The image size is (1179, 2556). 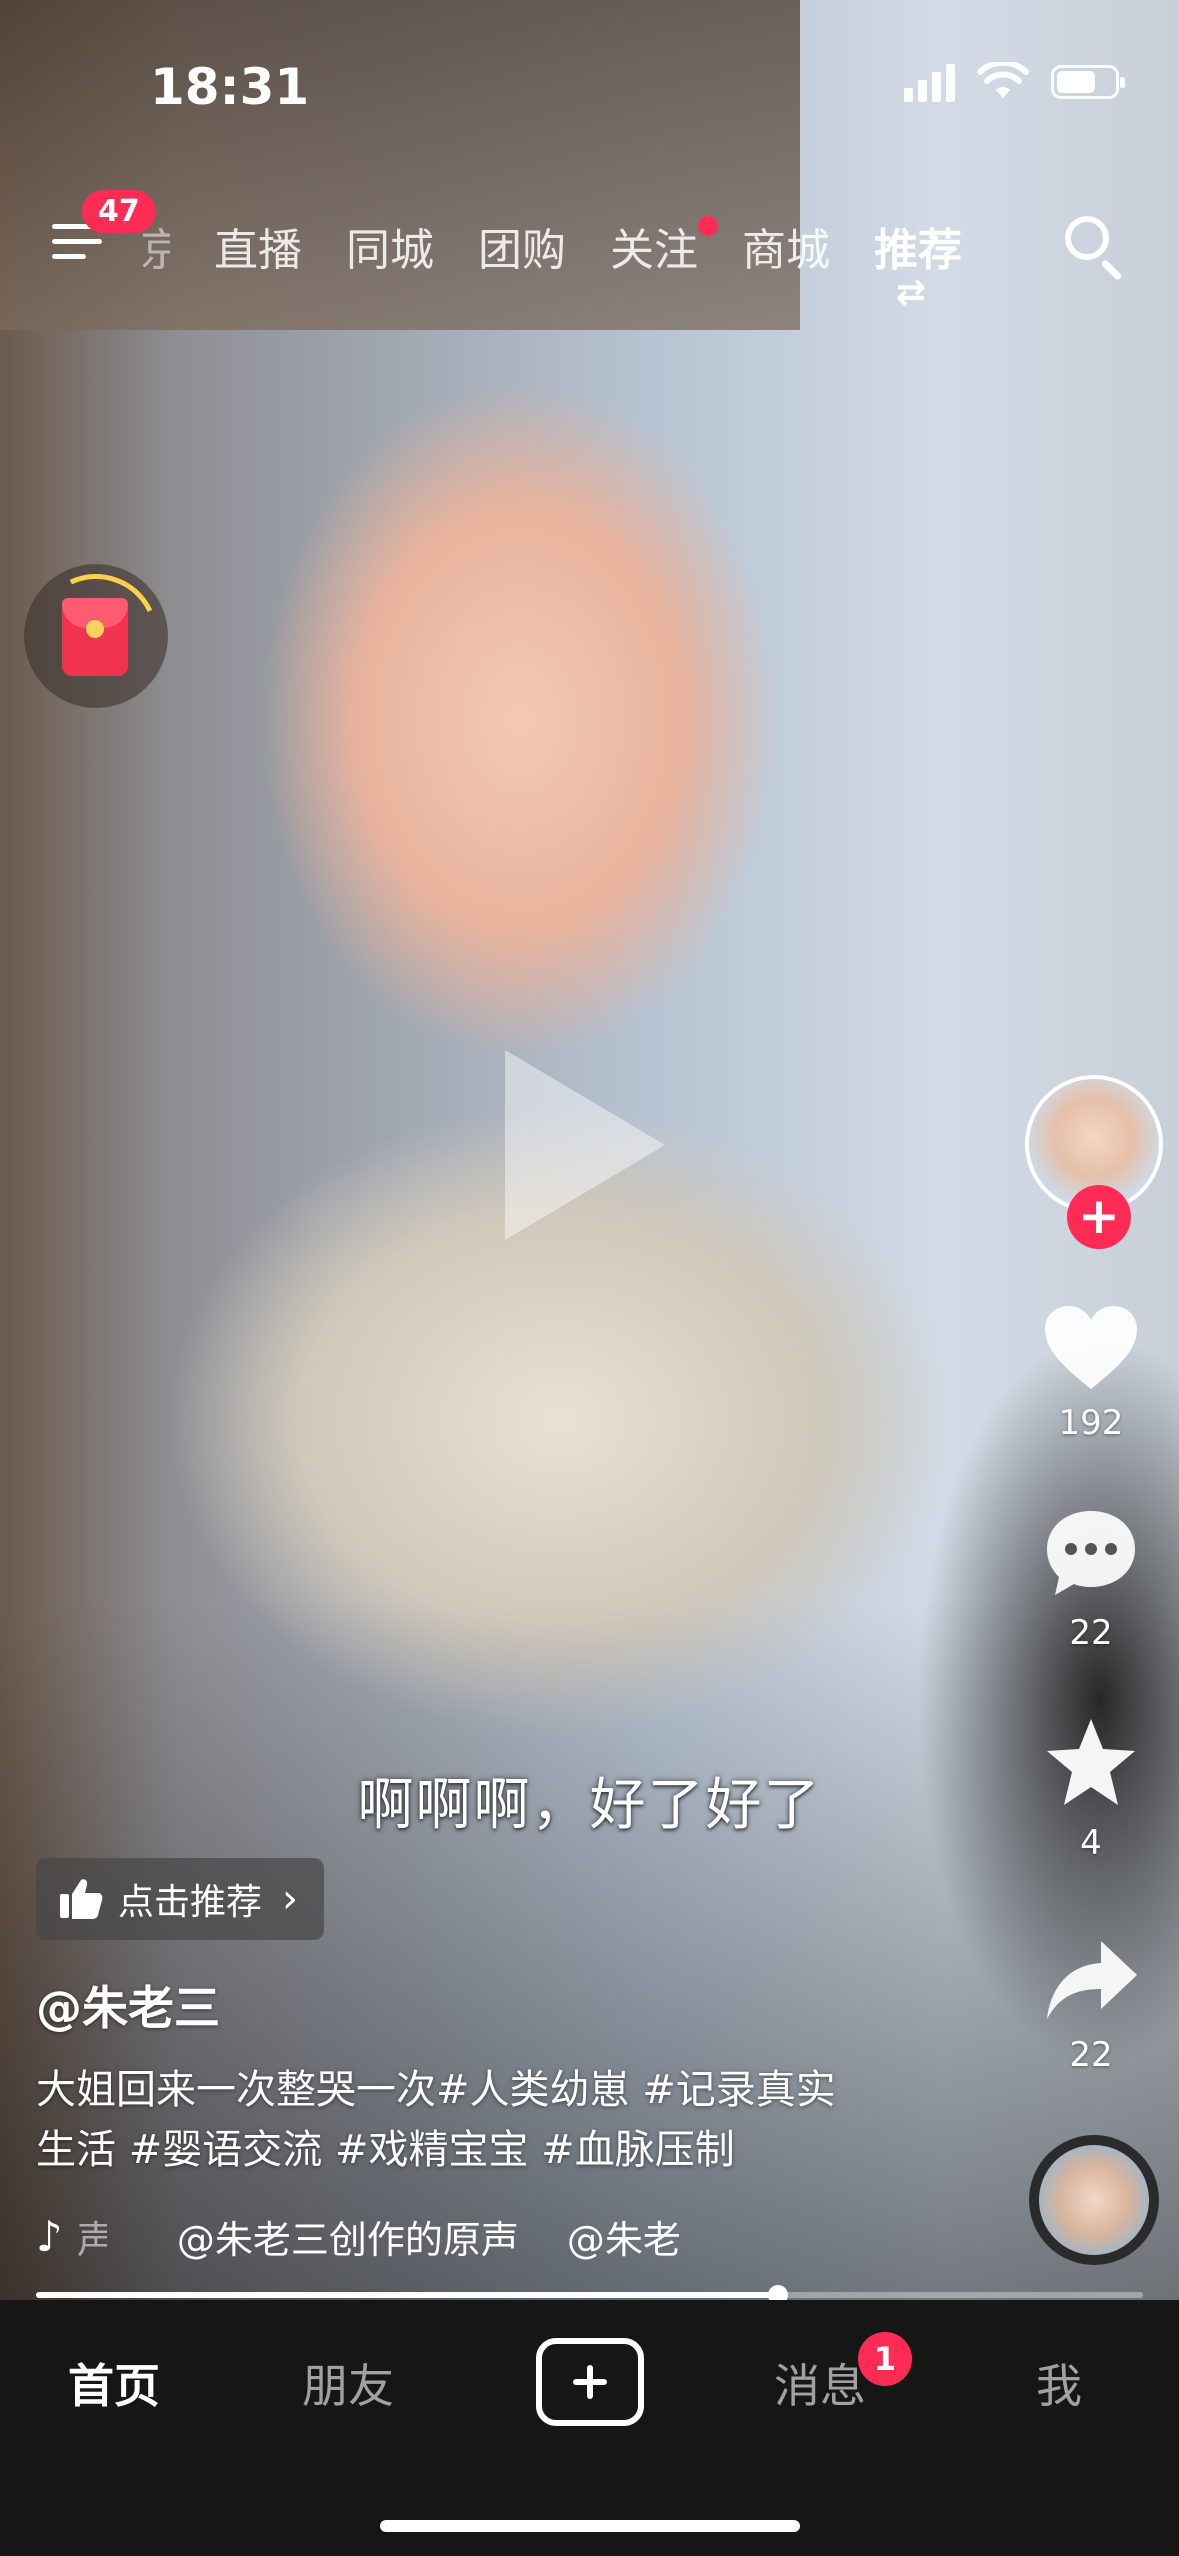 I want to click on video-progress-bar, so click(x=589, y=2295).